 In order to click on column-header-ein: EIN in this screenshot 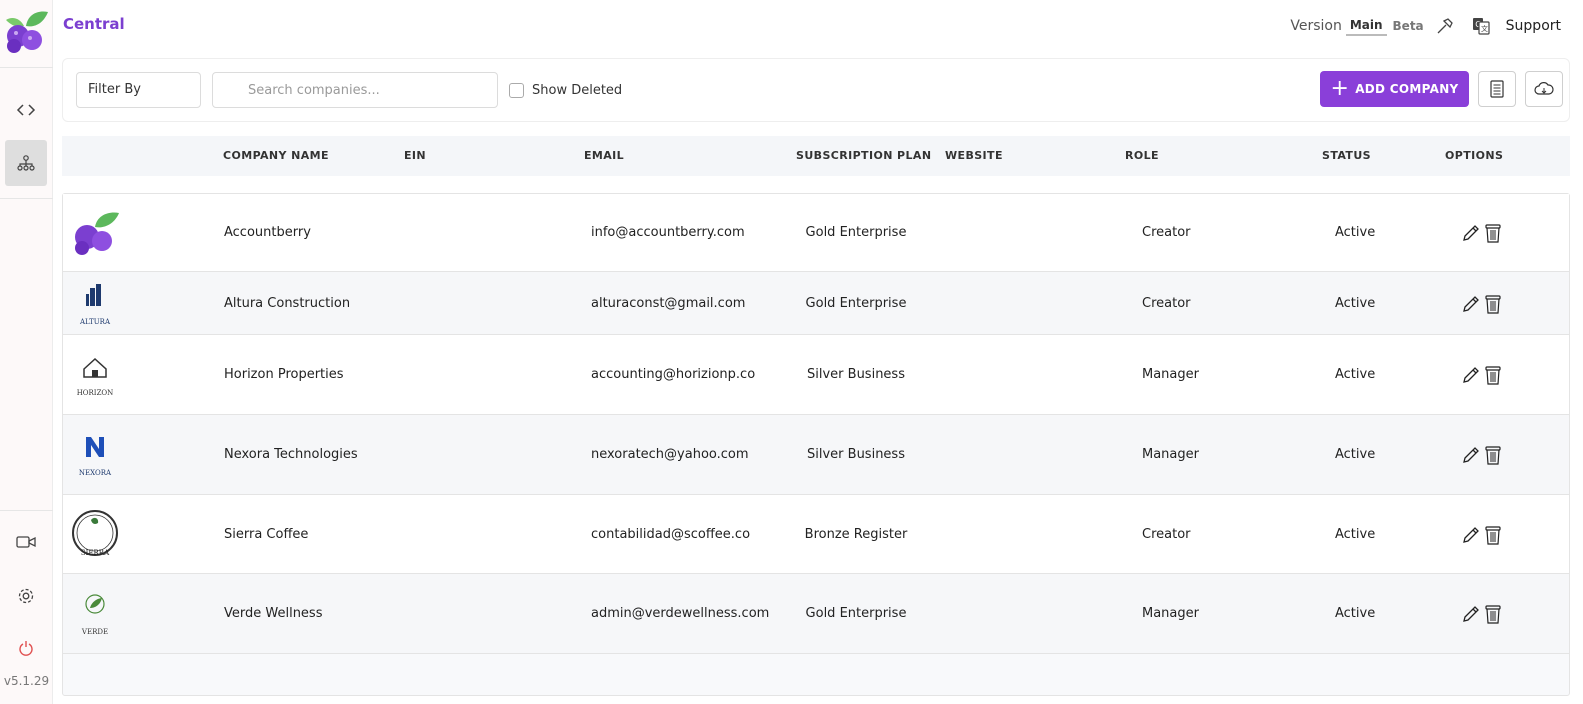, I will do `click(415, 155)`.